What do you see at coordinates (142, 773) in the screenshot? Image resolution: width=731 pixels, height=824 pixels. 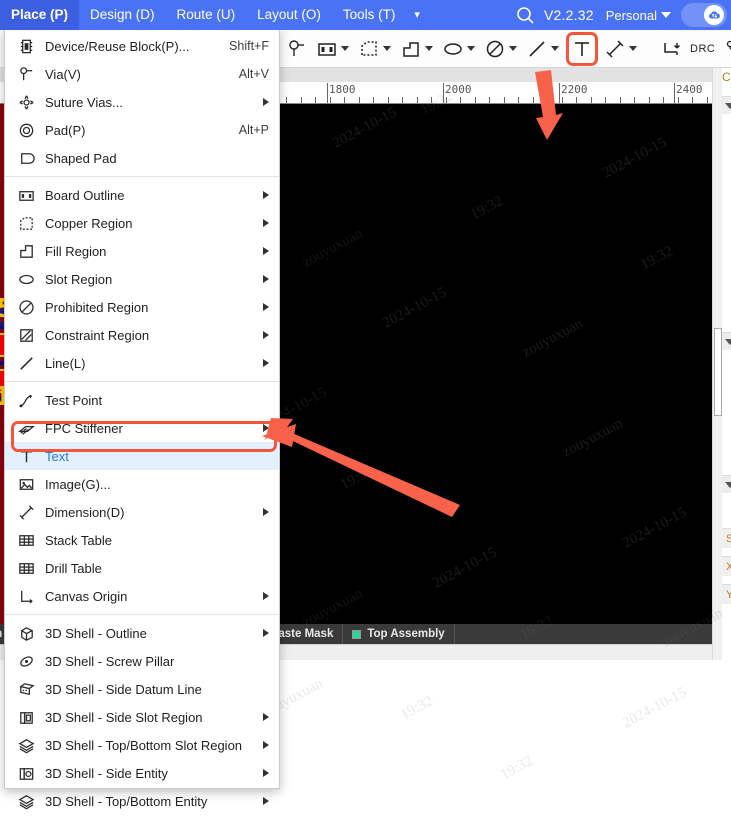 I see `menu-item-3d-shell-side-entity: 3D Shell - Side Entity` at bounding box center [142, 773].